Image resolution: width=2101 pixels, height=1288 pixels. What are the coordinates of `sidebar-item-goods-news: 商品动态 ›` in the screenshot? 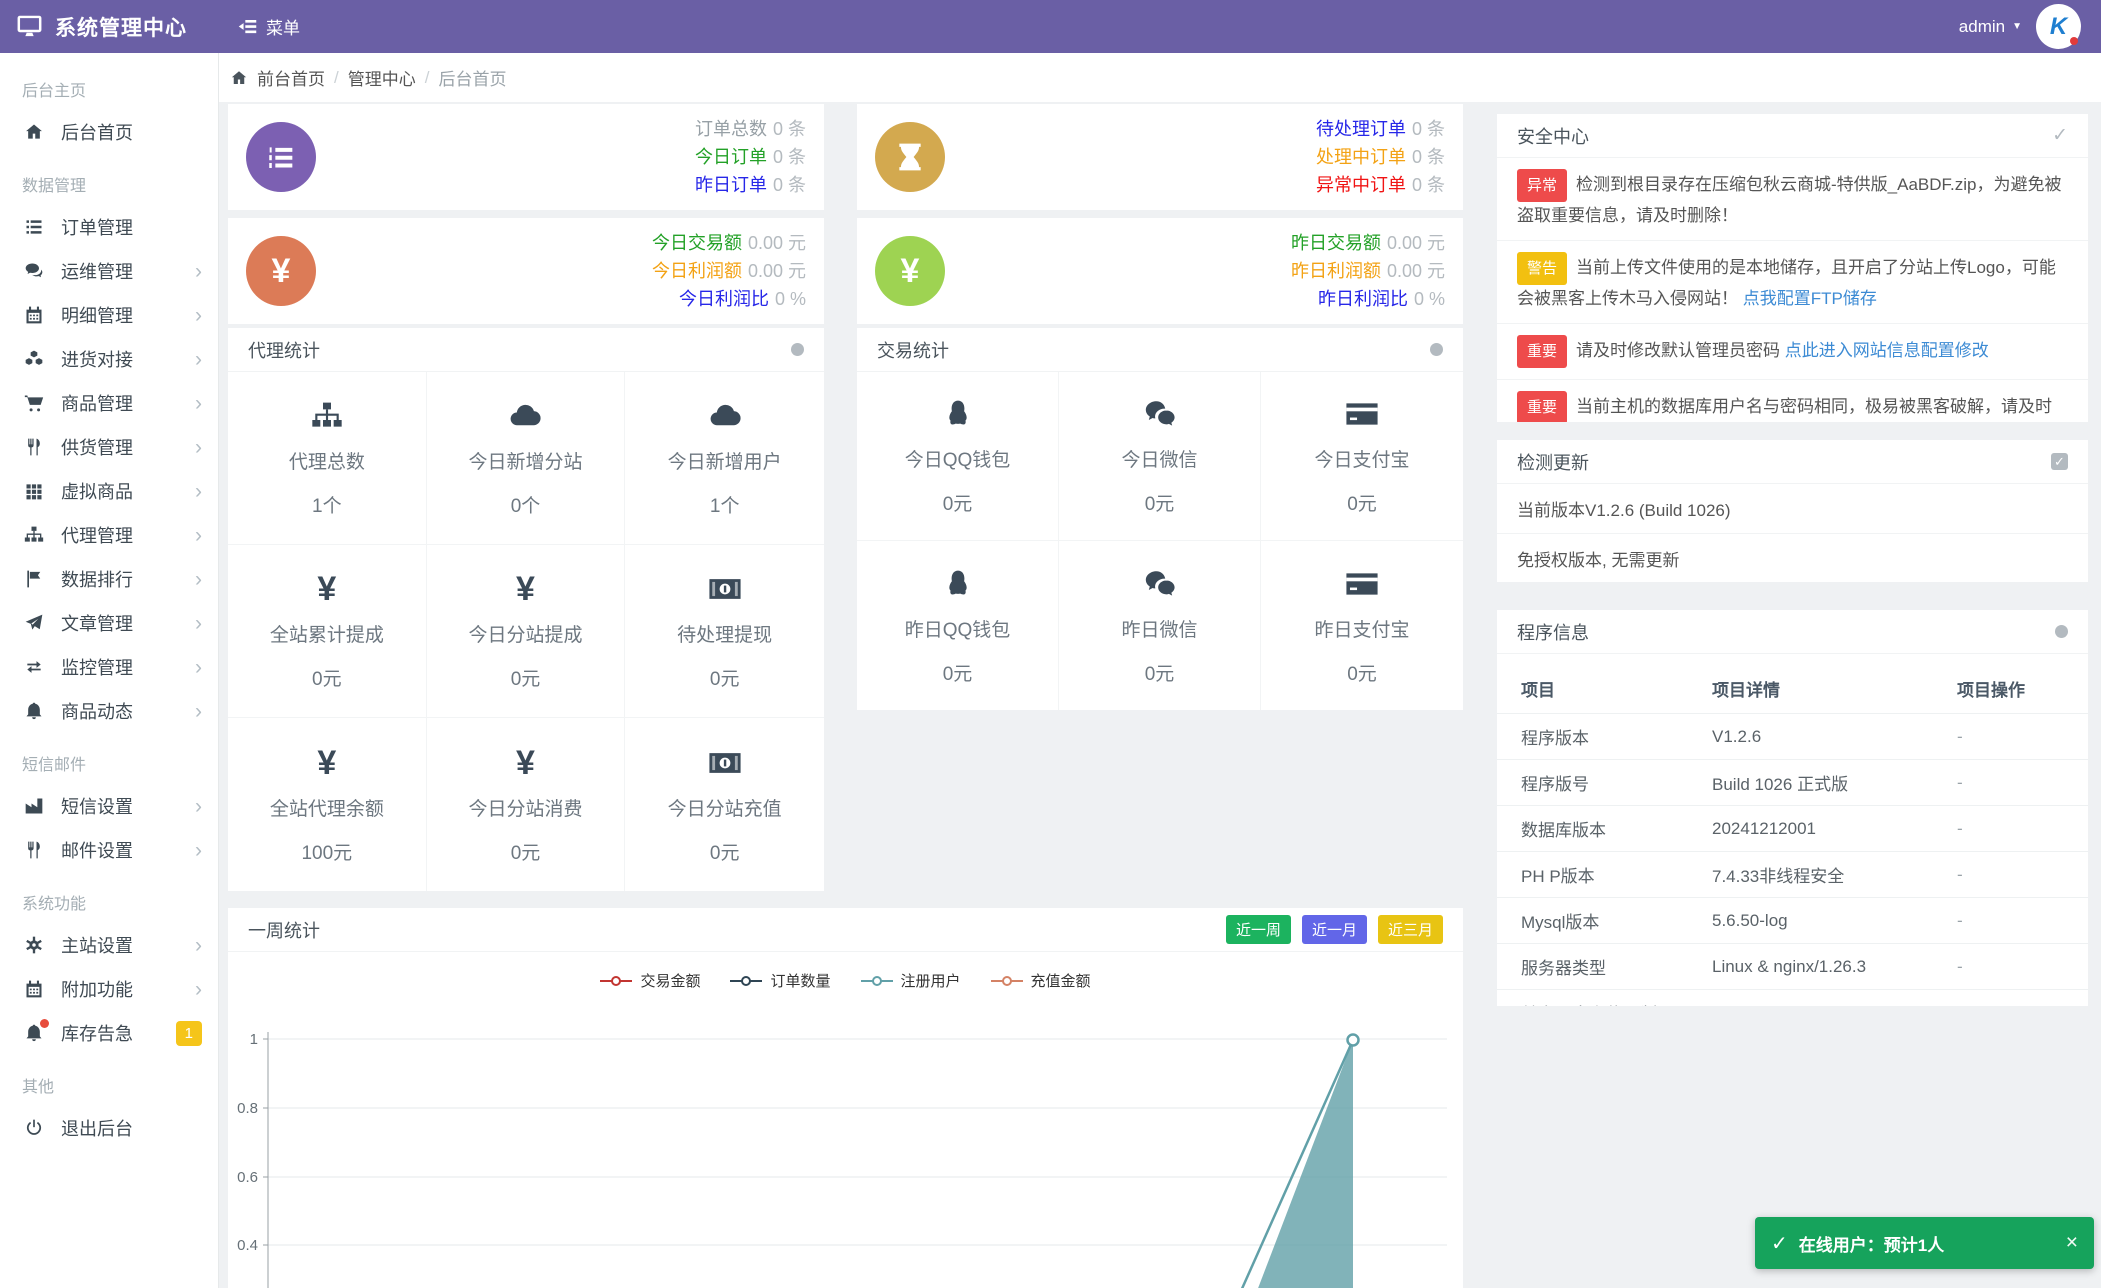 It's located at (109, 711).